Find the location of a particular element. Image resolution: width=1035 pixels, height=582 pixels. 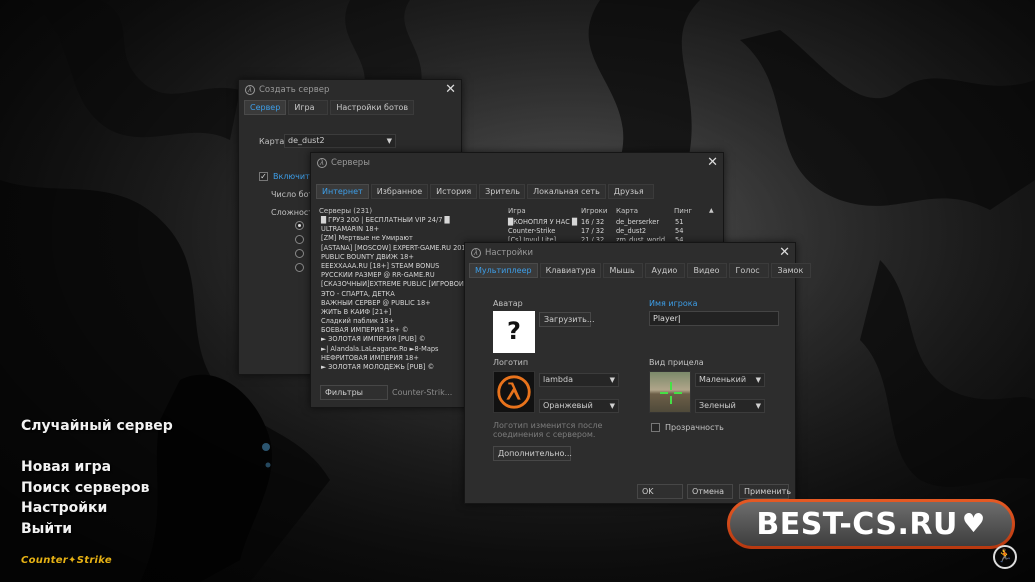

header-players: Игроки is located at coordinates (594, 211).